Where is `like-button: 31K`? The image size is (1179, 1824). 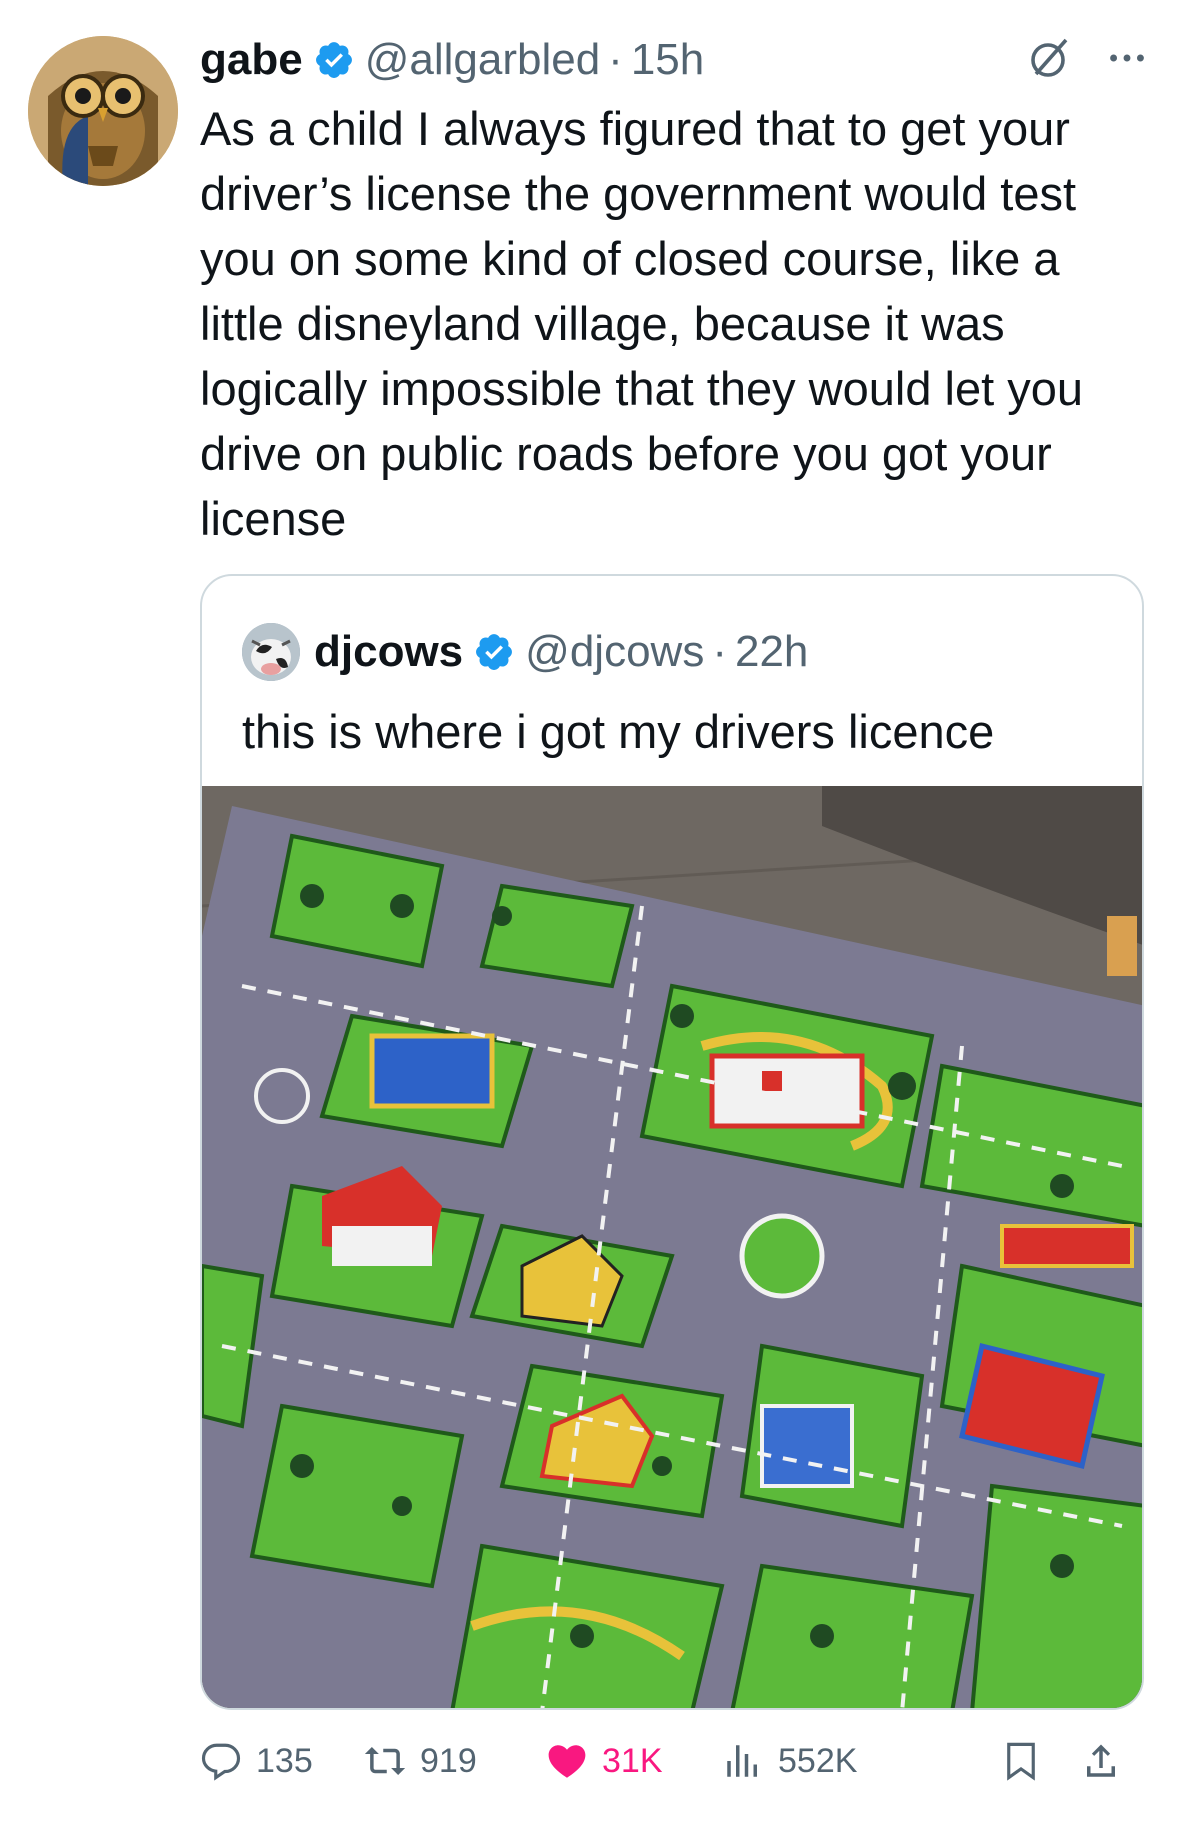 like-button: 31K is located at coordinates (604, 1761).